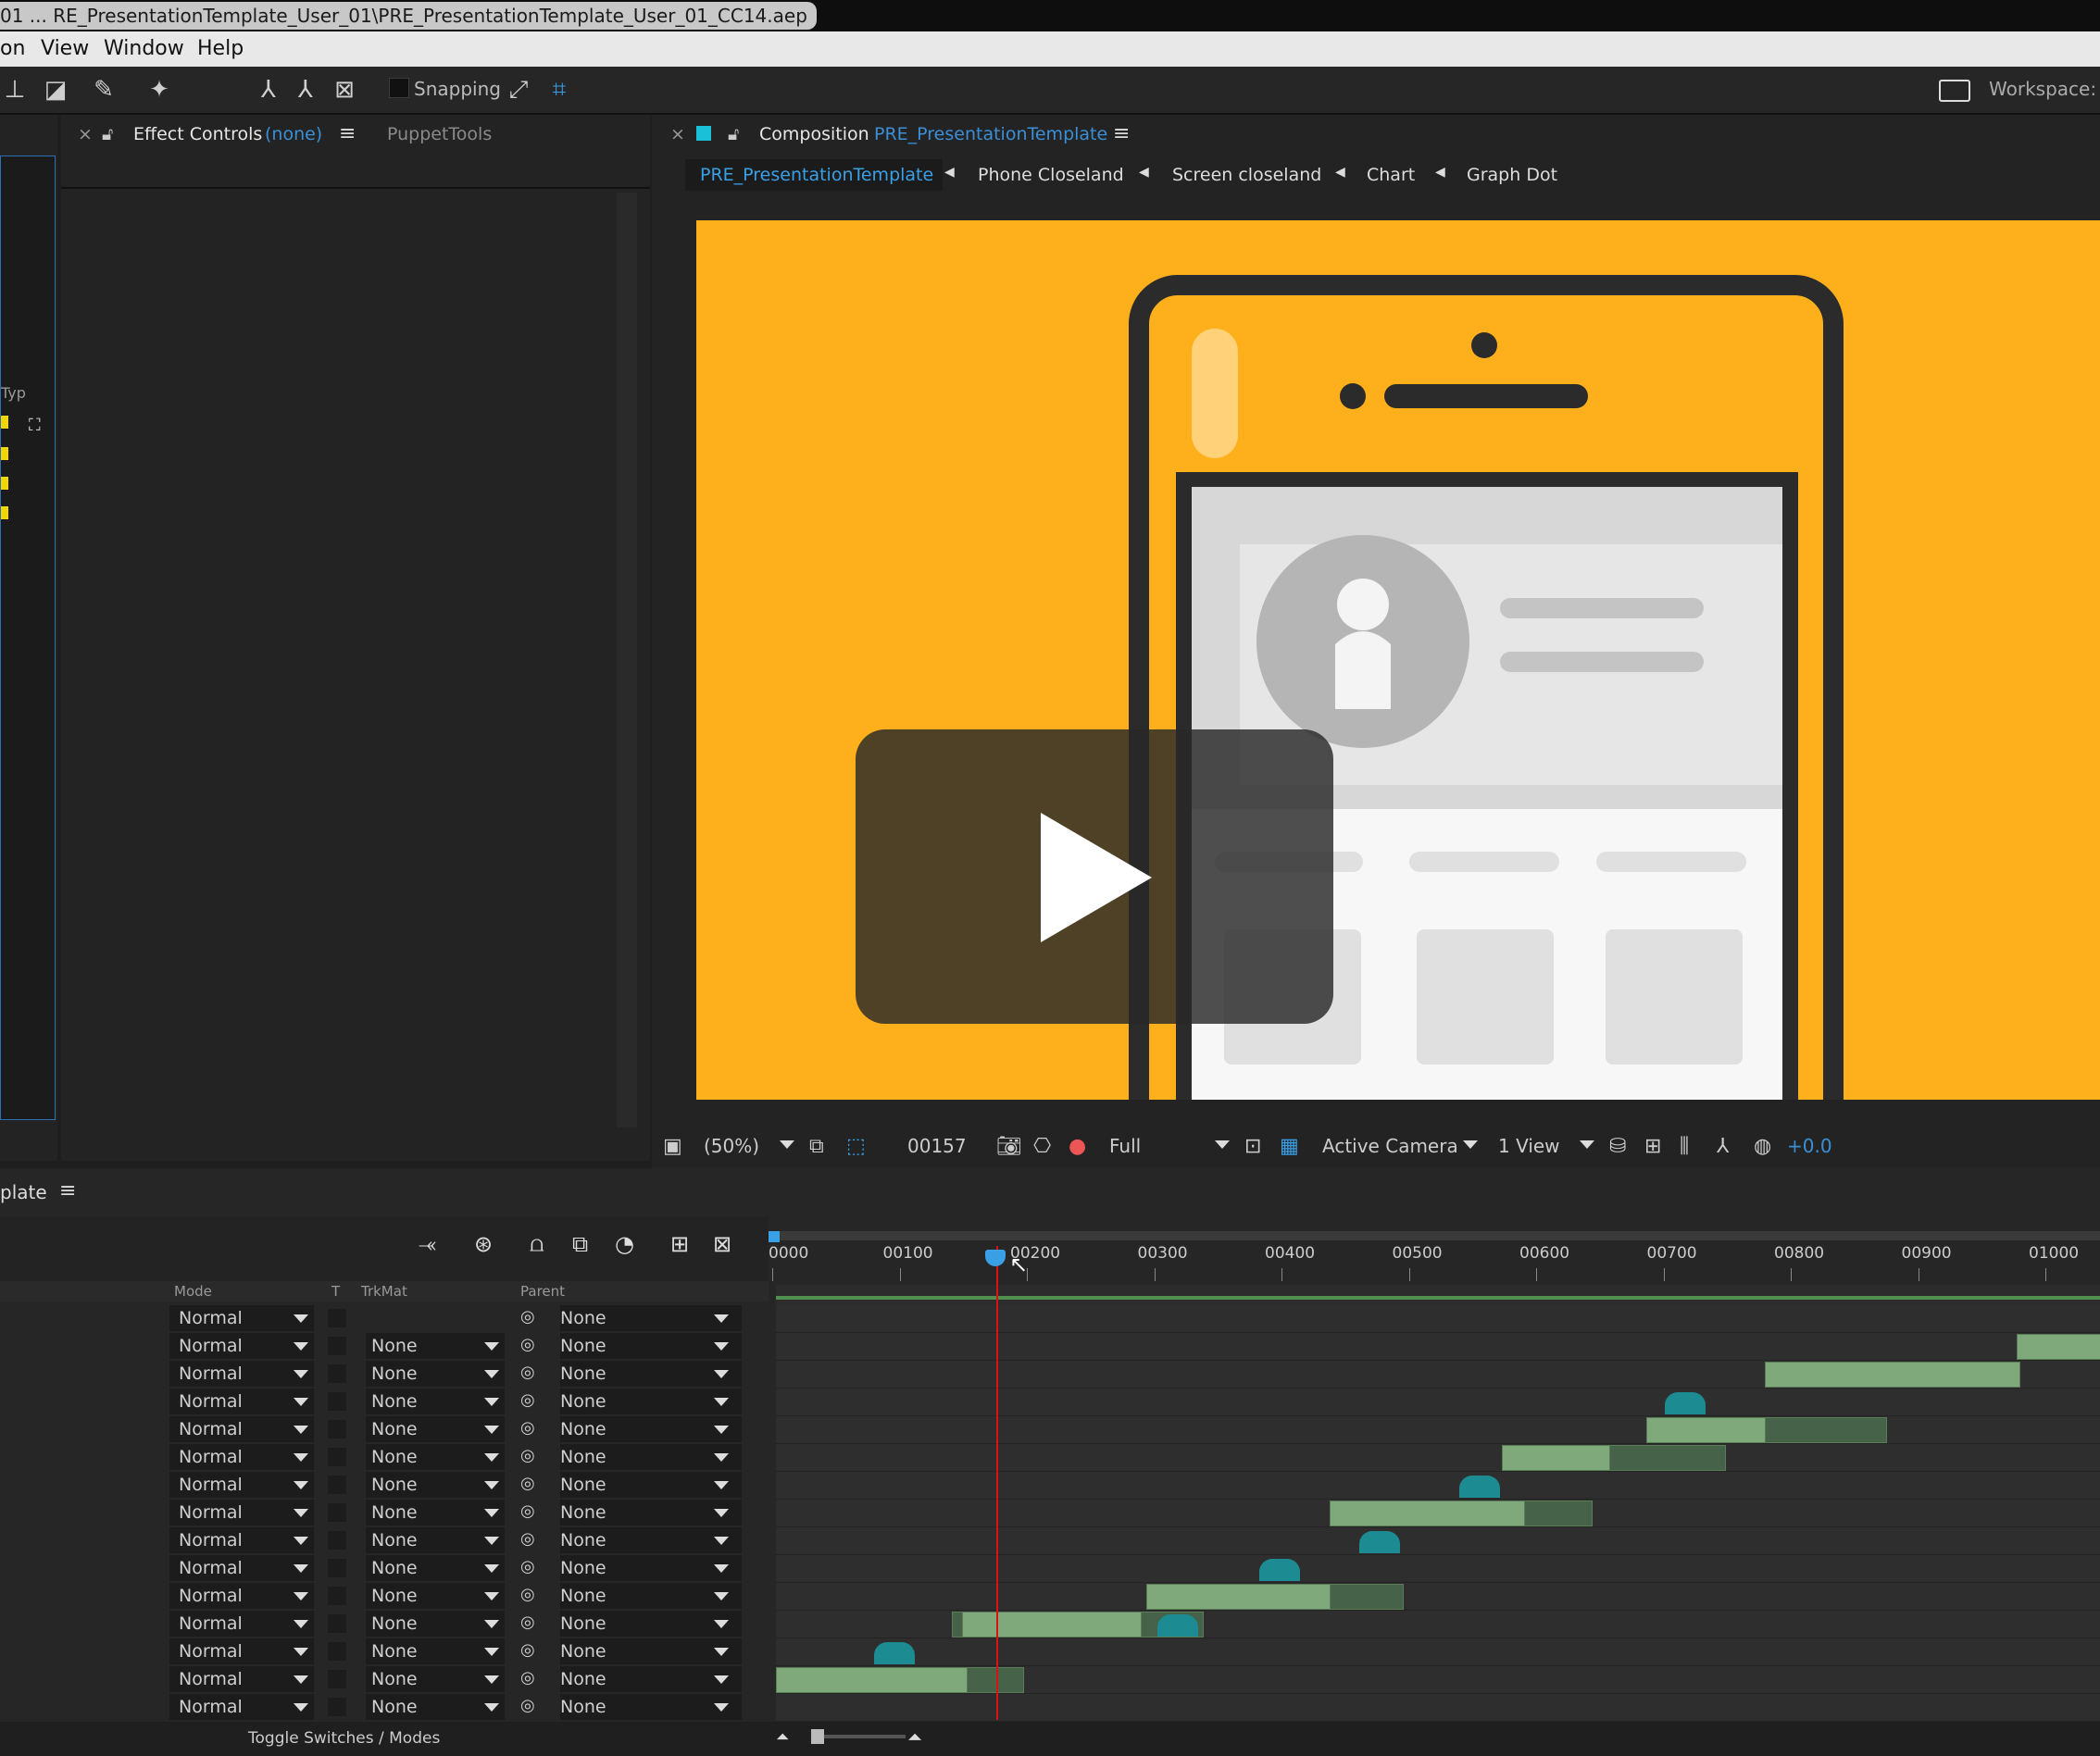  Describe the element at coordinates (65, 49) in the screenshot. I see `menu-item-view: View` at that location.